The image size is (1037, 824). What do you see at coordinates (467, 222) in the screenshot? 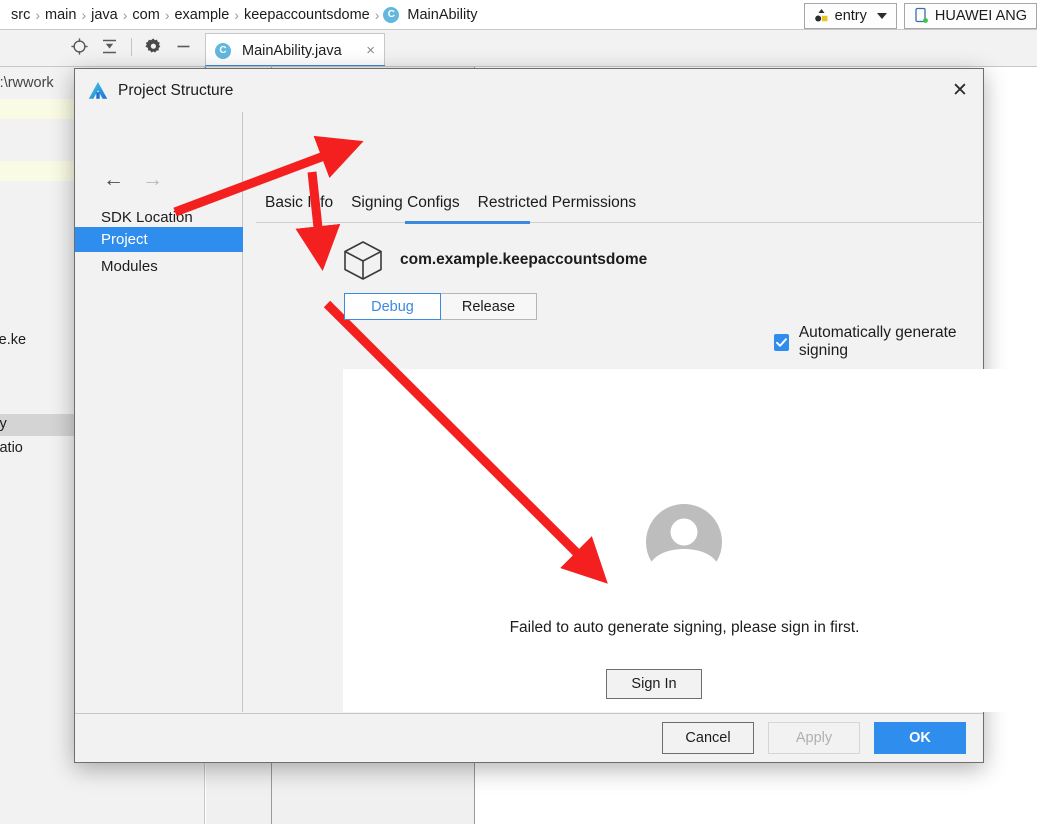
I see `tab-active-underline` at bounding box center [467, 222].